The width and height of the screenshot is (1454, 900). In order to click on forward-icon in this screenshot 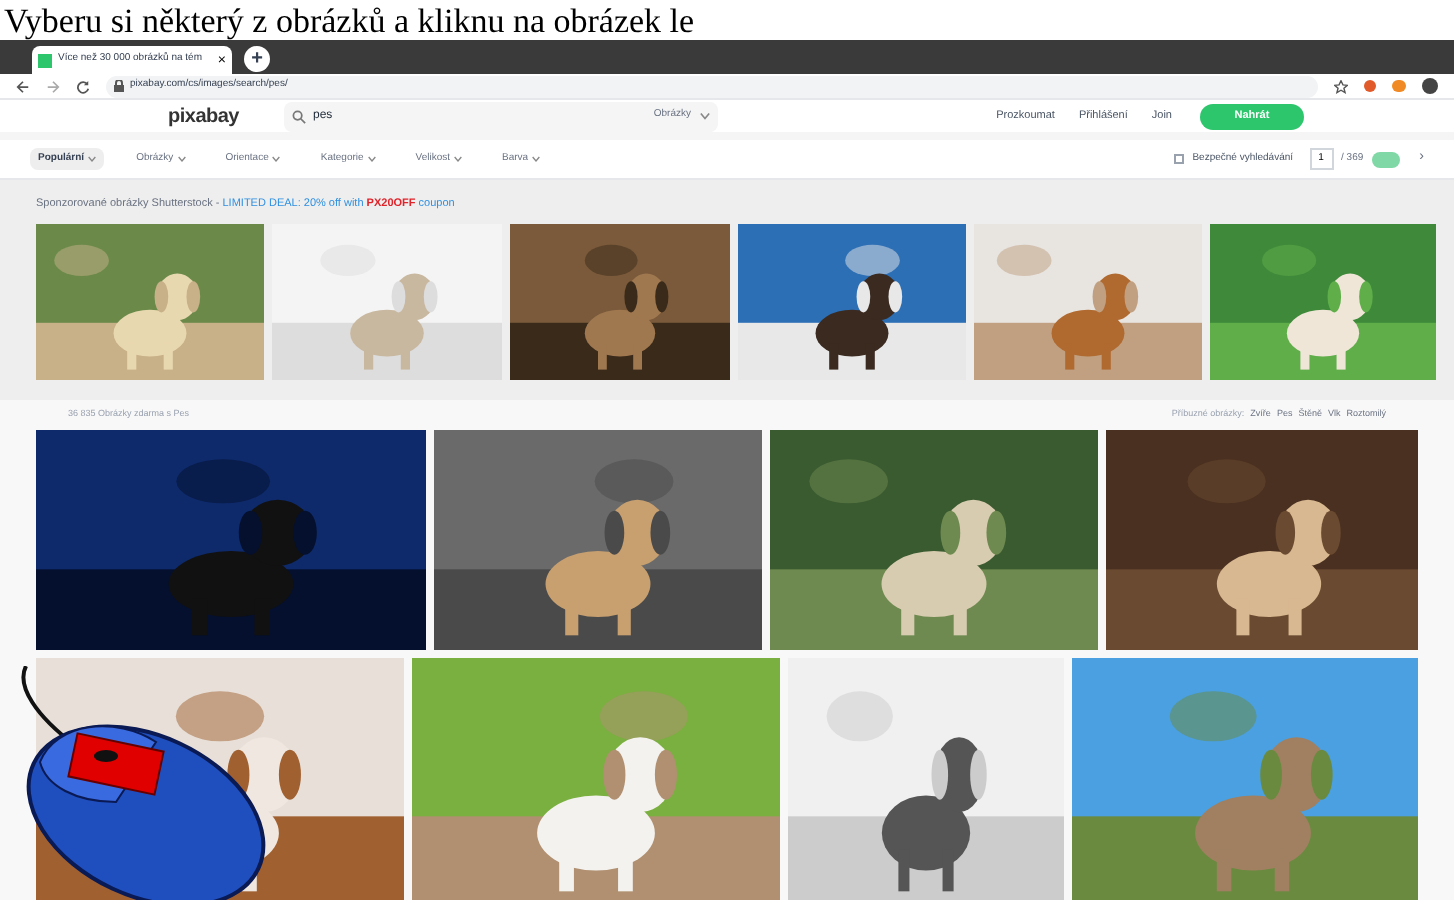, I will do `click(53, 86)`.